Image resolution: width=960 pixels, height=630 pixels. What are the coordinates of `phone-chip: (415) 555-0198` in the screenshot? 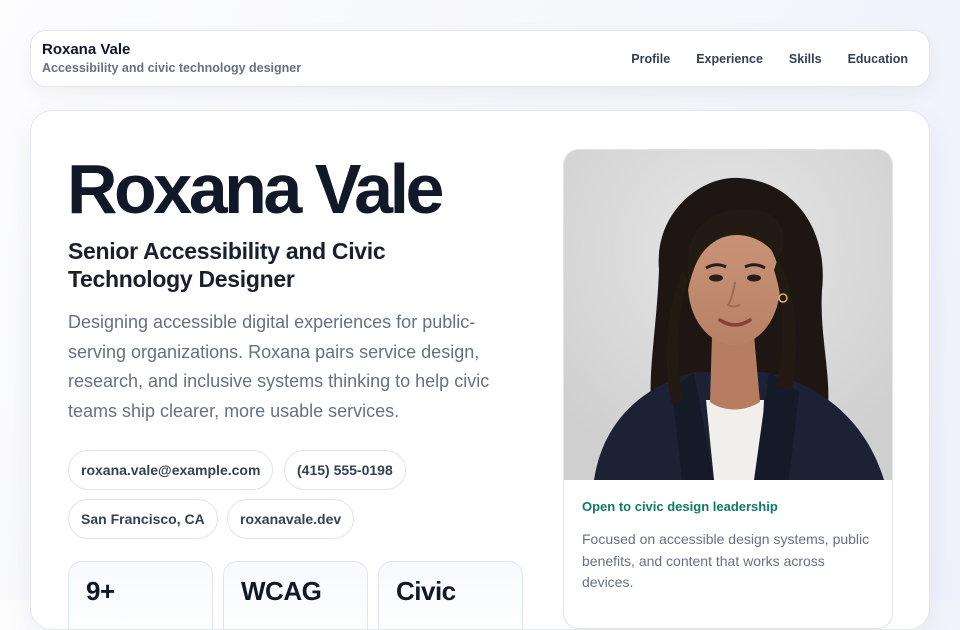 It's located at (345, 470).